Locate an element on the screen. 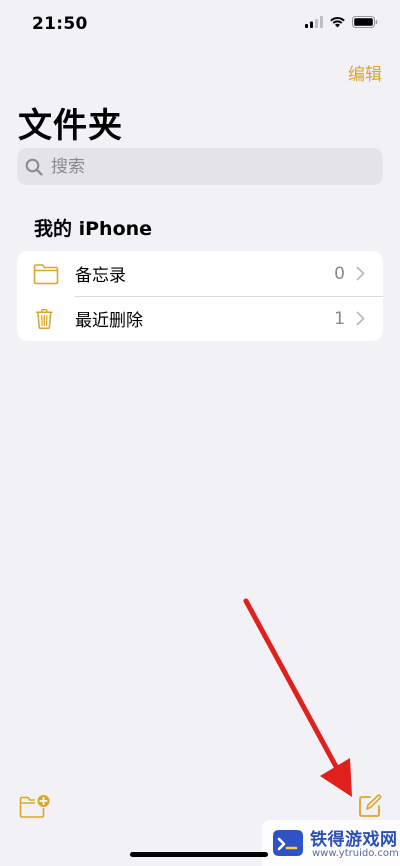  folder-icon is located at coordinates (46, 274).